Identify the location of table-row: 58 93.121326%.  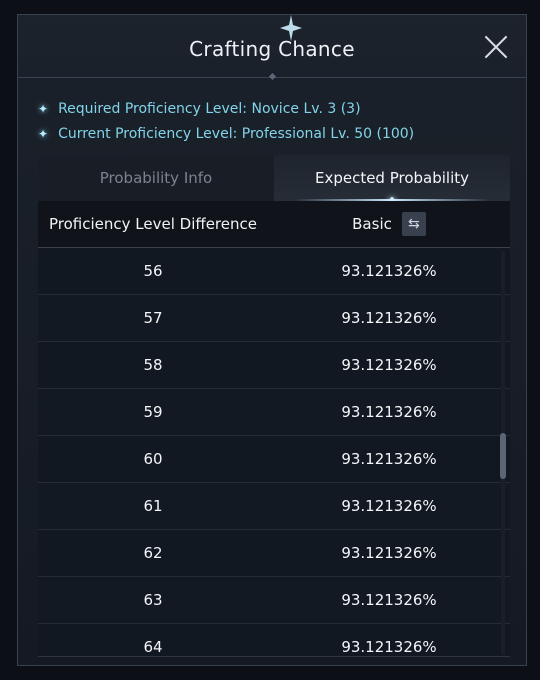
(274, 365).